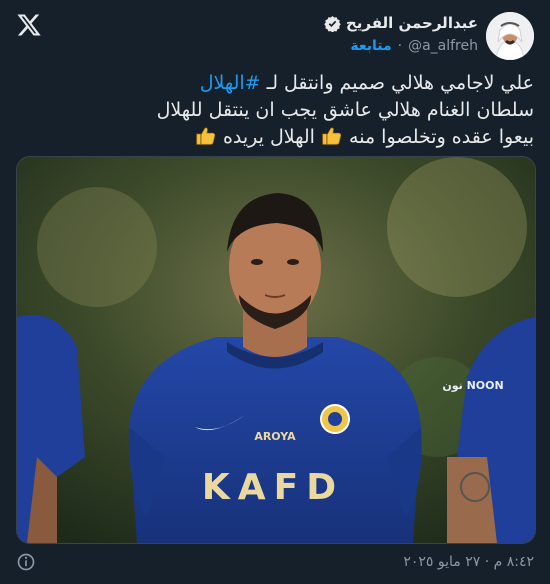 The width and height of the screenshot is (550, 584). Describe the element at coordinates (273, 487) in the screenshot. I see `jersey-sponsor-text: KAFD` at that location.